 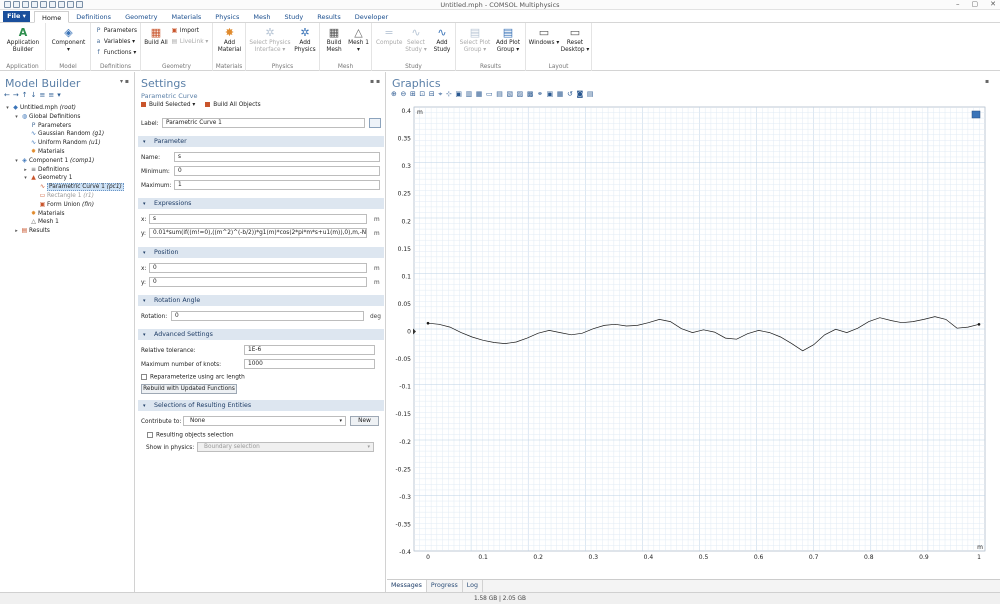 What do you see at coordinates (190, 41) in the screenshot?
I see `livelink-button: ▤ LiveLink ▾` at bounding box center [190, 41].